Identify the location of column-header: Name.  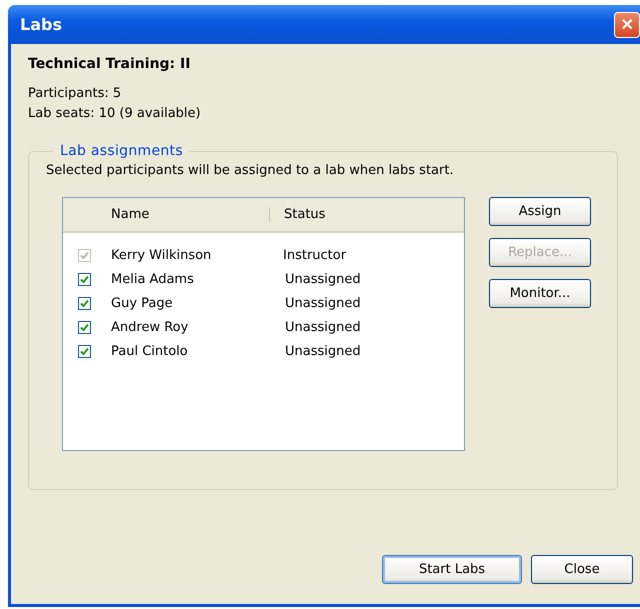
(166, 214).